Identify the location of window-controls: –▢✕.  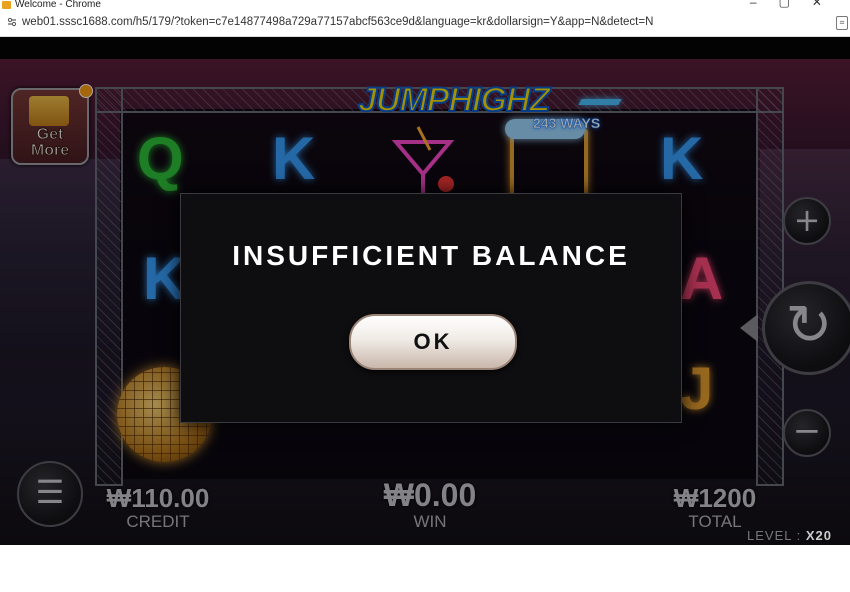
(797, 4).